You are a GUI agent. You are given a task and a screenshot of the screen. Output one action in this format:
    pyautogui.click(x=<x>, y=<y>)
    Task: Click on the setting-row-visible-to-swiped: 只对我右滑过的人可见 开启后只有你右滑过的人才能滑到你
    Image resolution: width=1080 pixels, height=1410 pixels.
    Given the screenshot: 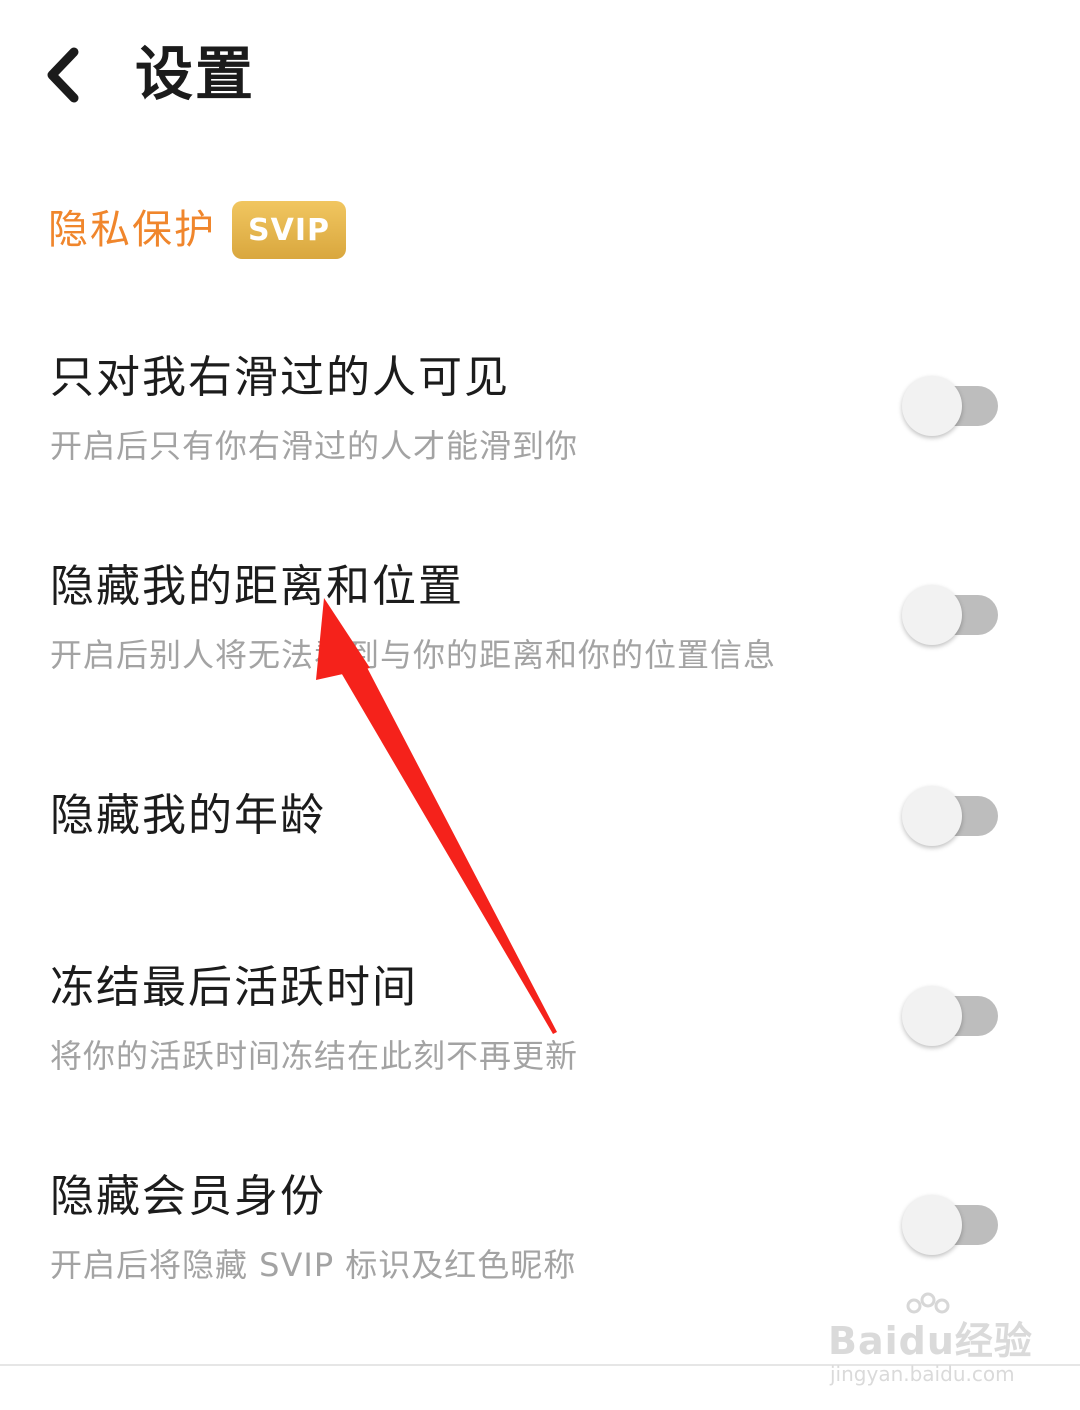 What is the action you would take?
    pyautogui.click(x=540, y=415)
    